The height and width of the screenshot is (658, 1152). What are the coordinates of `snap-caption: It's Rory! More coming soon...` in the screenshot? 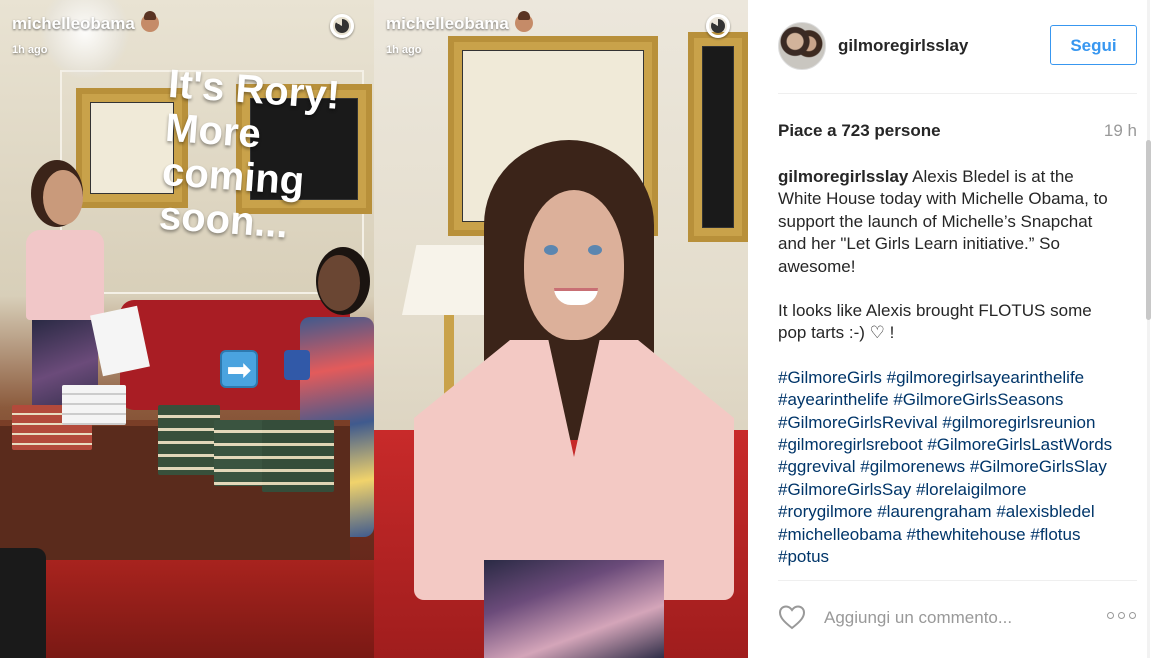 It's located at (250, 156).